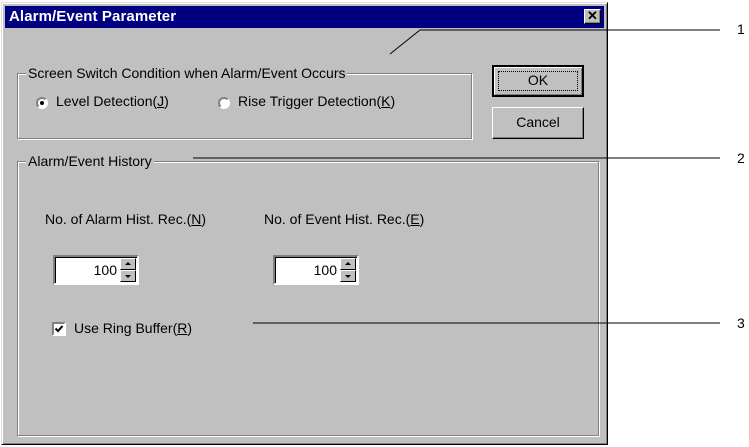 The width and height of the screenshot is (749, 447). I want to click on level-detection-label: Level Detection(J), so click(112, 101).